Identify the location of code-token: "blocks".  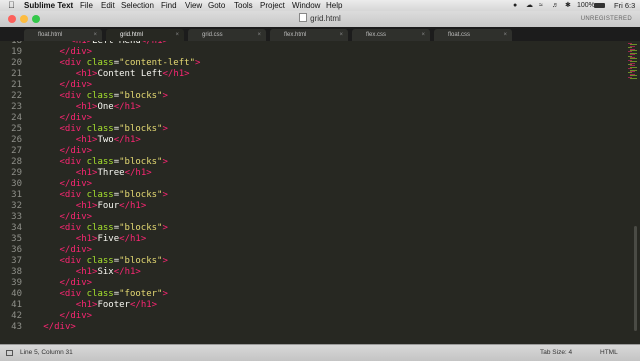
(141, 96).